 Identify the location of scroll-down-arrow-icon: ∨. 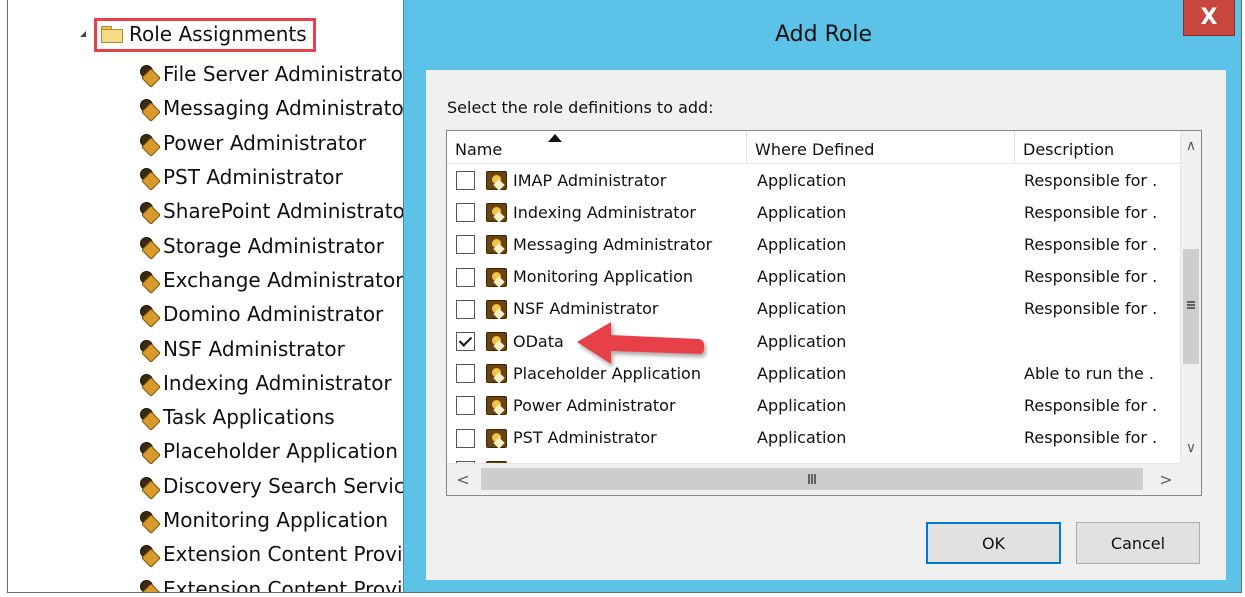
(1191, 448).